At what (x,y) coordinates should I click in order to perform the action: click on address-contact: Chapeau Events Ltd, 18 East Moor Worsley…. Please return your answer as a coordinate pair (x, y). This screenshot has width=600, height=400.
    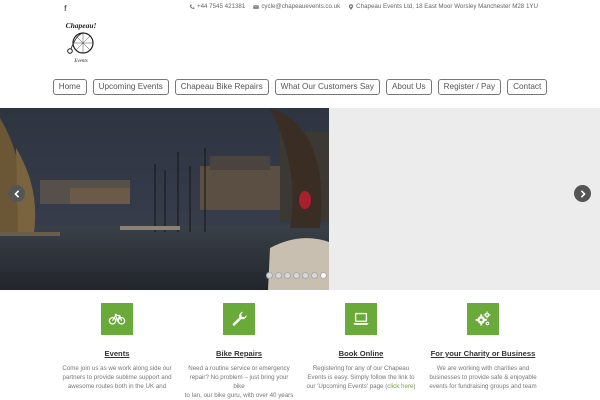
    Looking at the image, I should click on (443, 6).